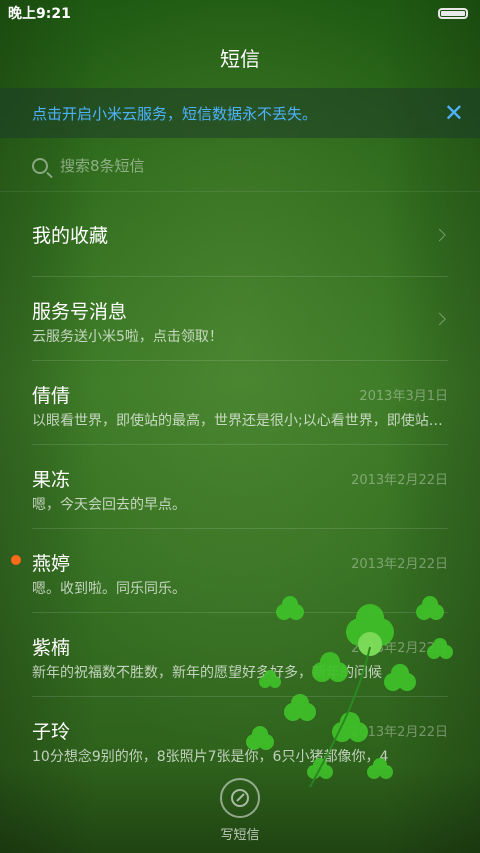  I want to click on list-item: 果冻 2013年2月22日 嗯，今天会回去的早点。, so click(240, 487).